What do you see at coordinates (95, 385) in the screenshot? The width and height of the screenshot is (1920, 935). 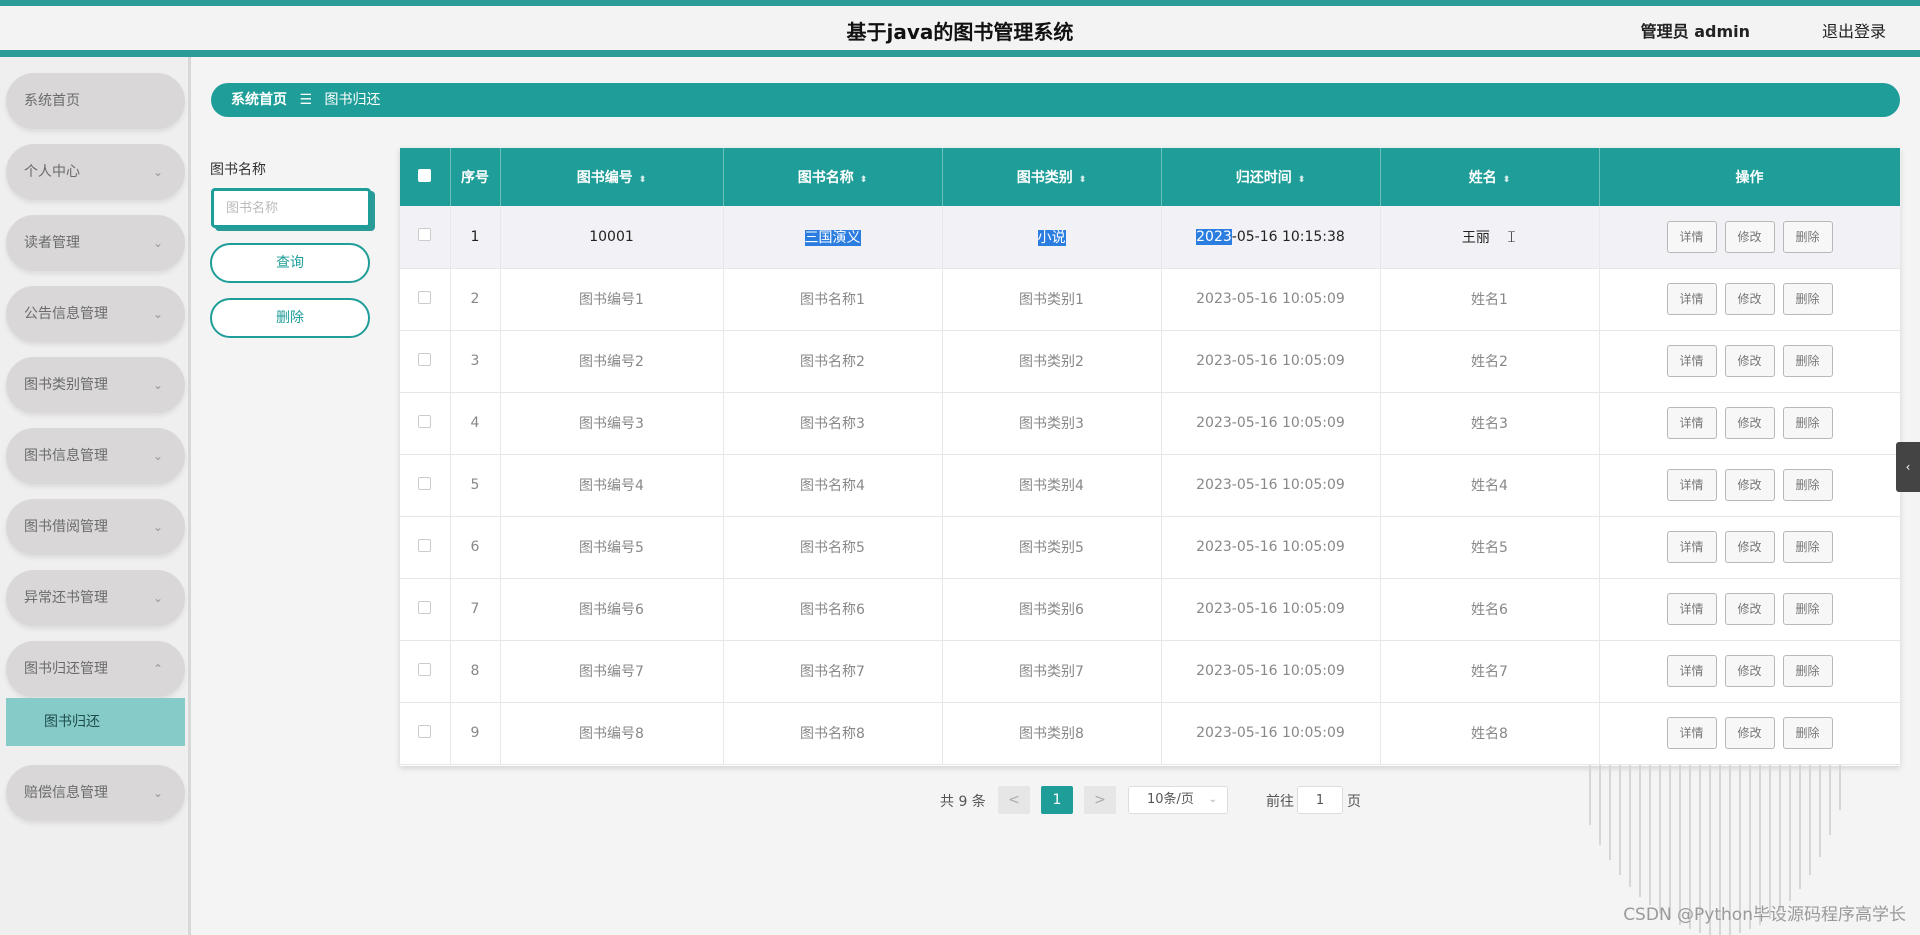 I see `sidebar-item-book-categories: 图书类别管理 ⌄` at bounding box center [95, 385].